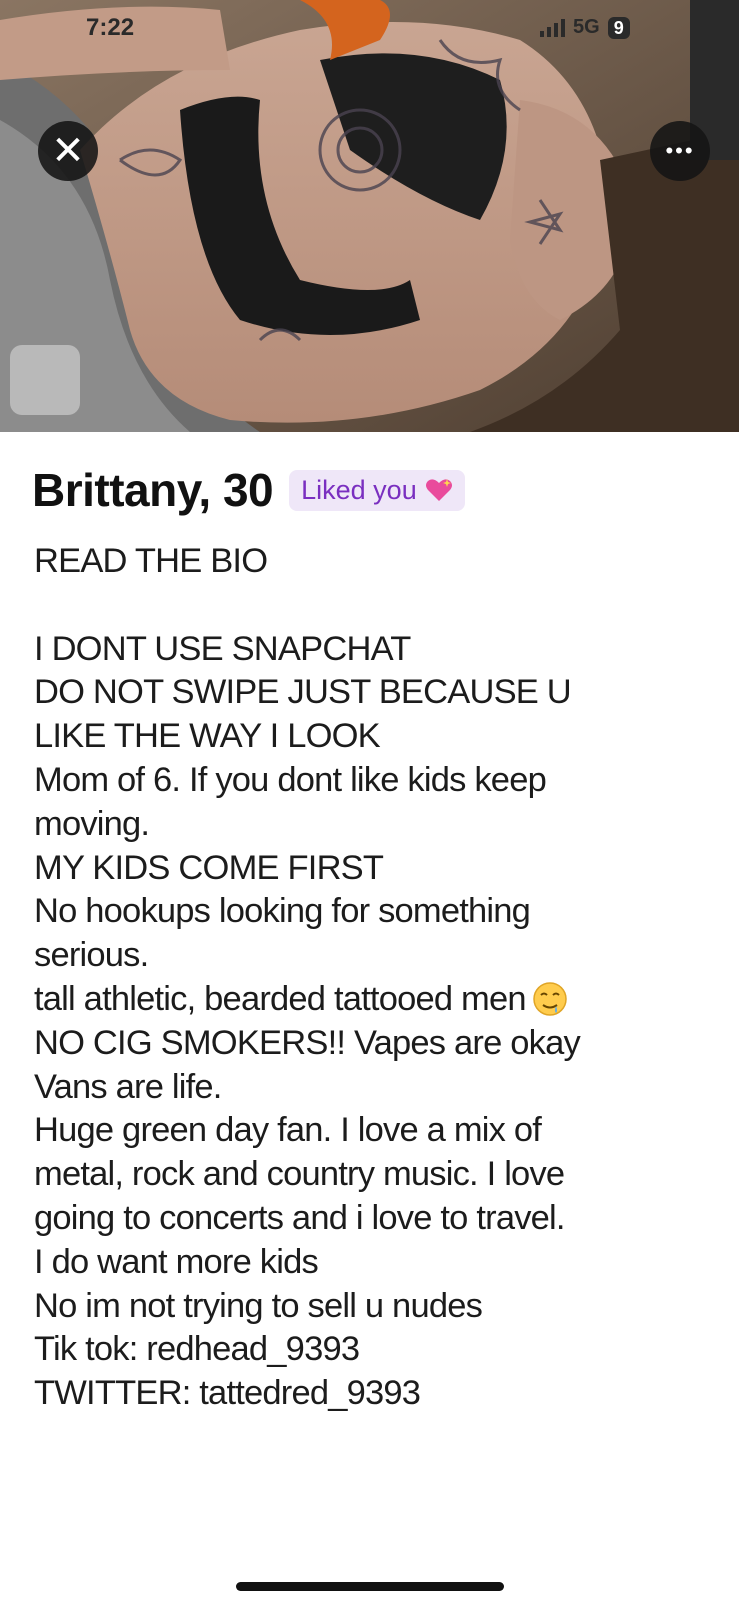 This screenshot has height=1600, width=739. Describe the element at coordinates (303, 692) in the screenshot. I see `bio-line: DO NOT SWIPE JUST BECAUSE U` at that location.